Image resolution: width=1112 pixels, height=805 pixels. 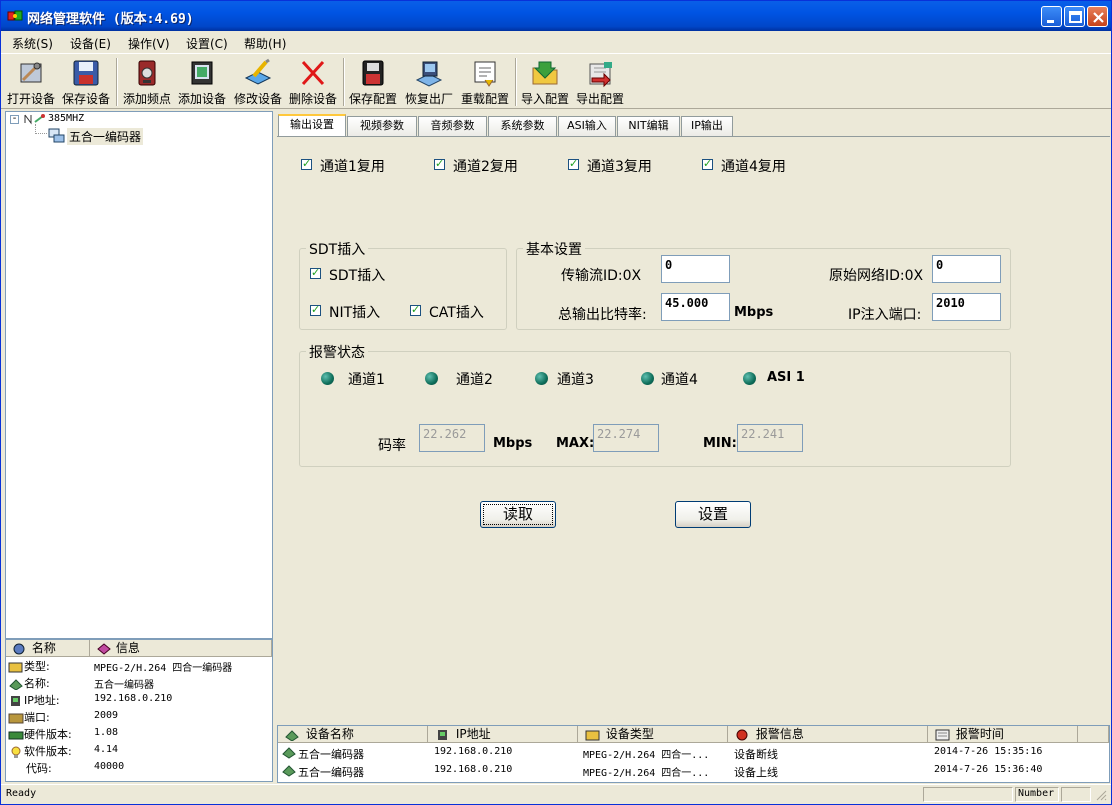 I want to click on menu-operate: 操作(V), so click(x=149, y=43).